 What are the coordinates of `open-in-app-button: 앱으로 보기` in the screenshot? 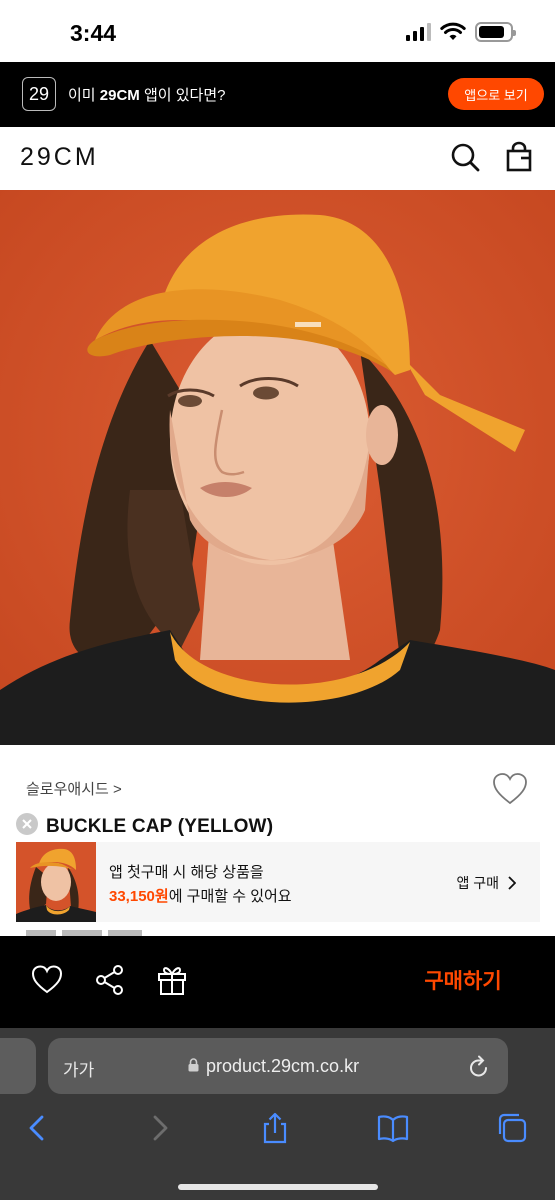 It's located at (496, 94).